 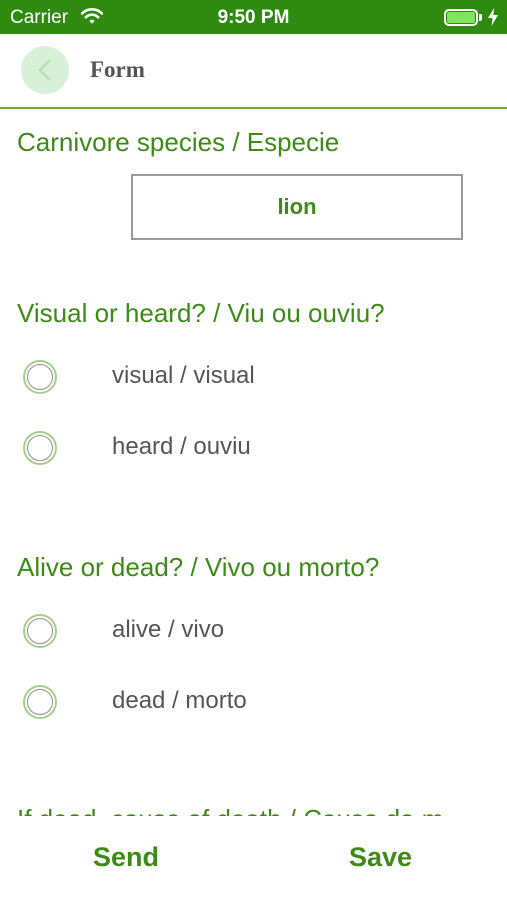 I want to click on alive-dead-label: Alive or dead? / Vivo ou morto?, so click(x=198, y=567).